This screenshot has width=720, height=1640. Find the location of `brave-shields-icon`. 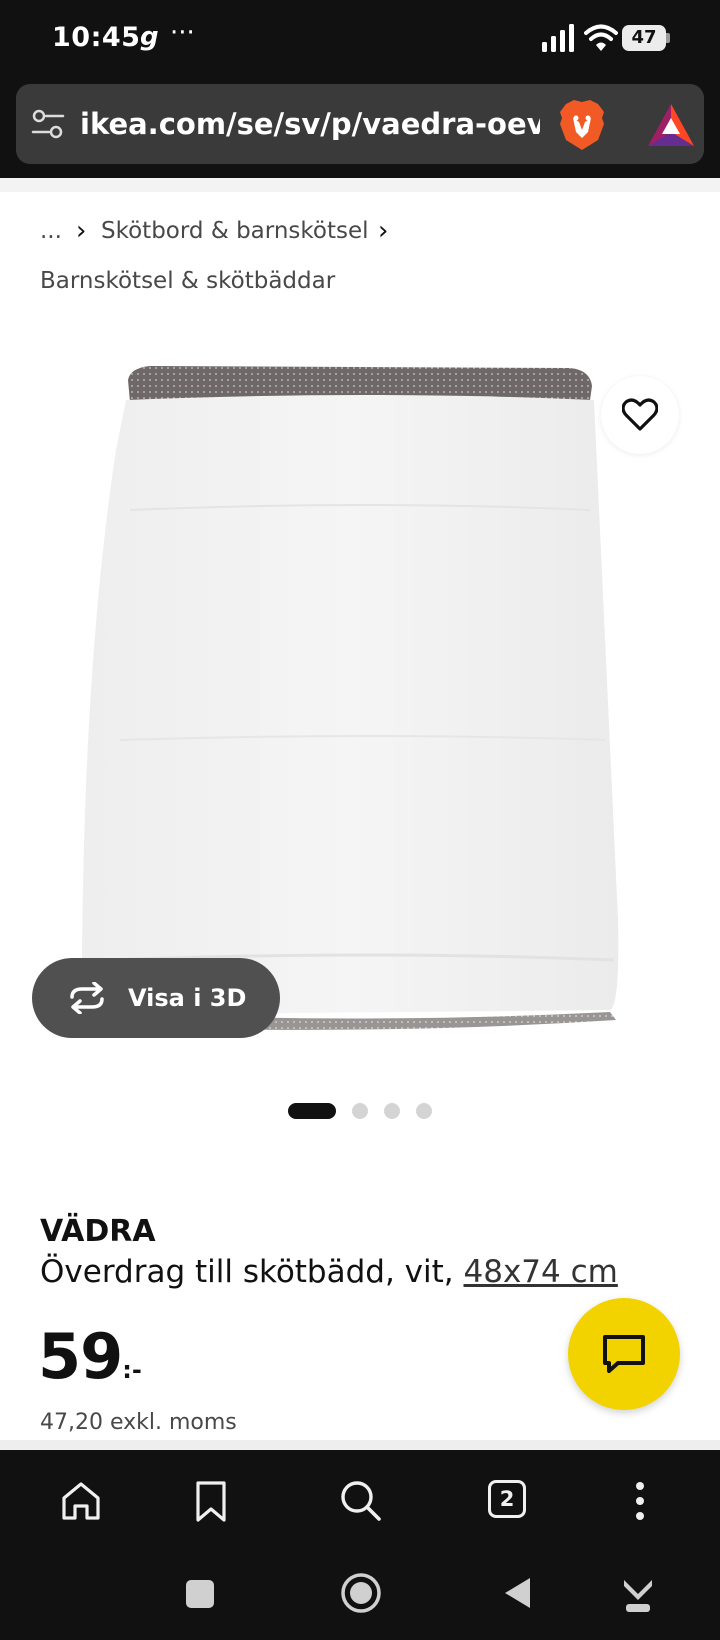

brave-shields-icon is located at coordinates (582, 125).